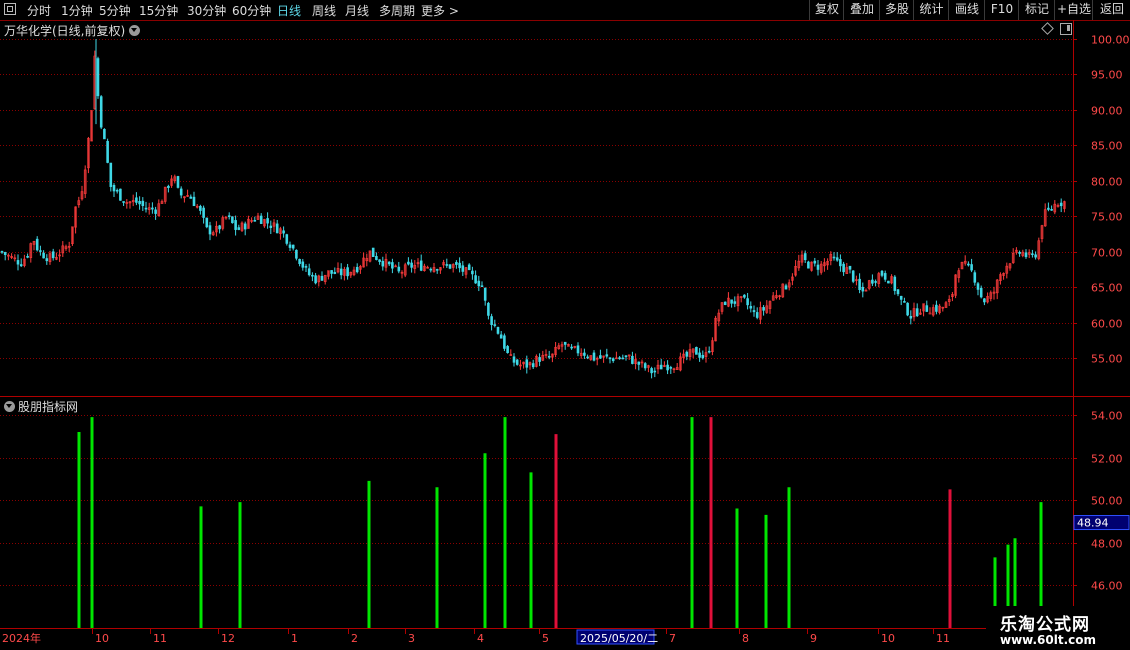 This screenshot has height=650, width=1130. What do you see at coordinates (1107, 253) in the screenshot?
I see `main-y-tick-label: 70.00` at bounding box center [1107, 253].